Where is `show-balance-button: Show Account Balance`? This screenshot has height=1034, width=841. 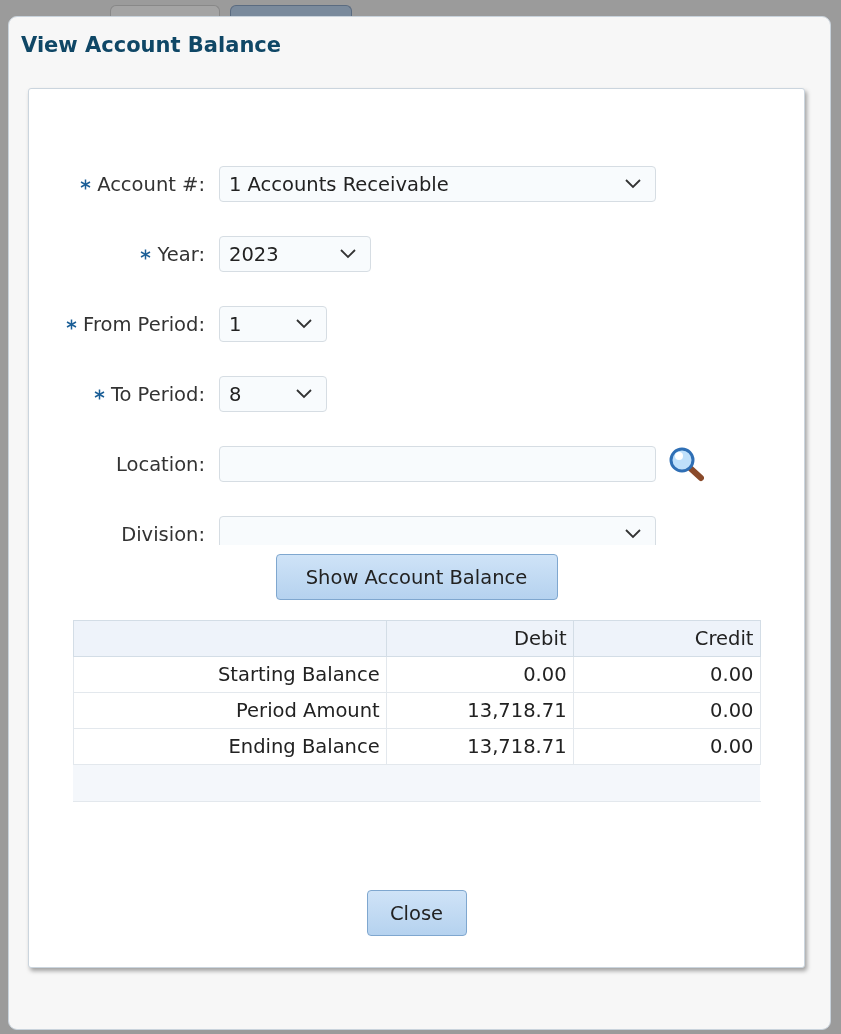 show-balance-button: Show Account Balance is located at coordinates (416, 577).